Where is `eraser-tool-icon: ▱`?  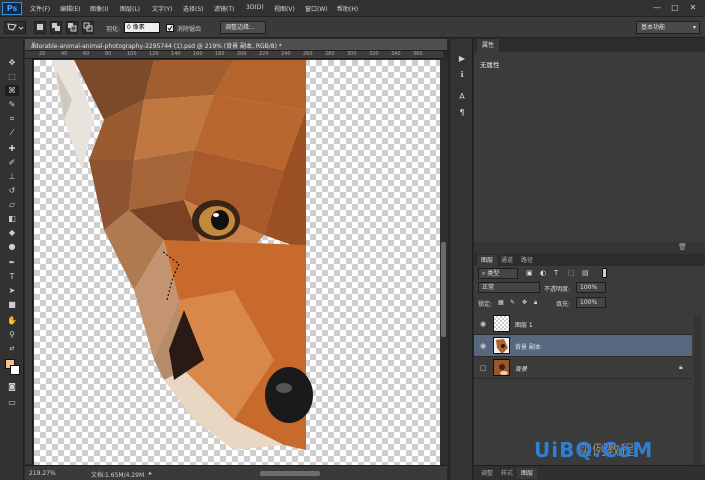 eraser-tool-icon: ▱ is located at coordinates (12, 204).